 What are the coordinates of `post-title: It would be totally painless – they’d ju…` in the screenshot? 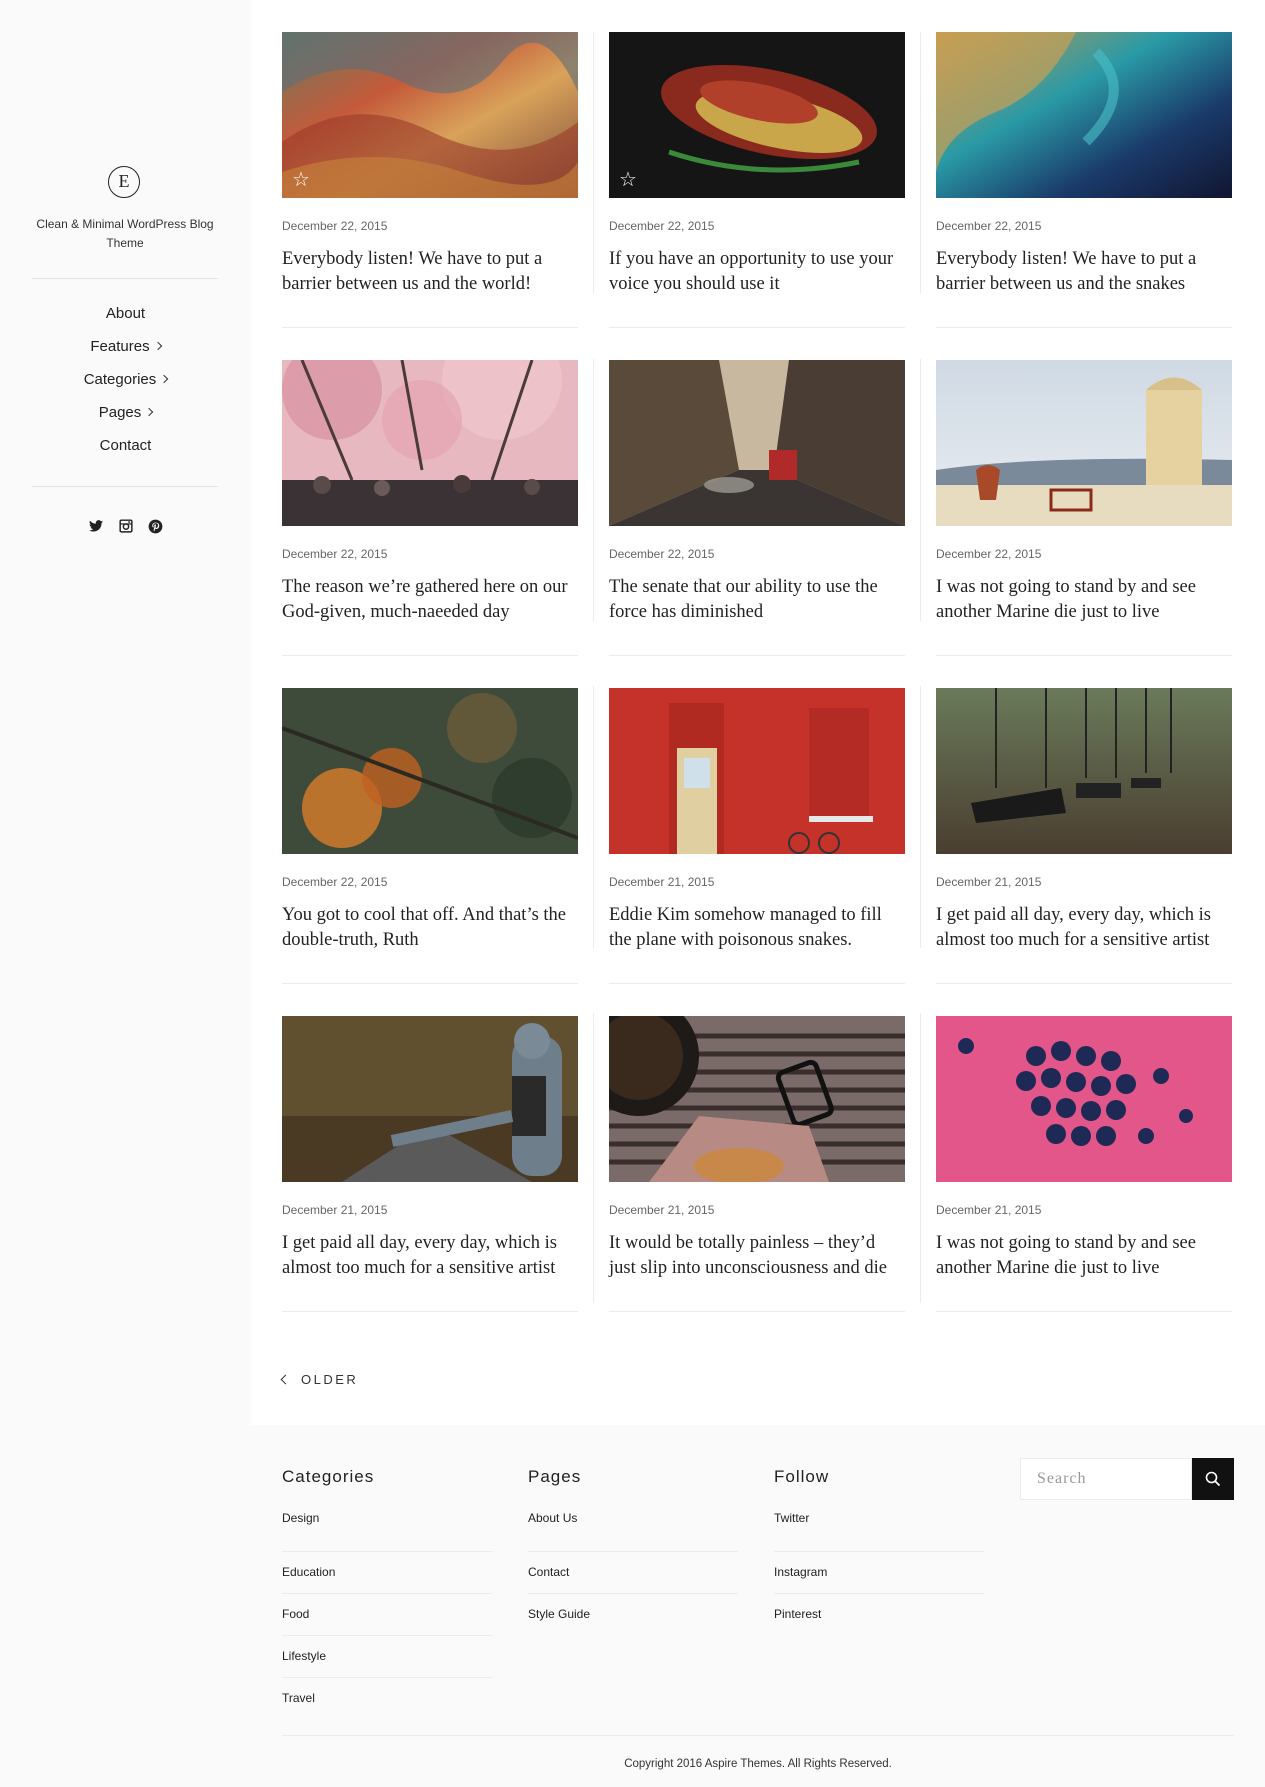 It's located at (757, 1256).